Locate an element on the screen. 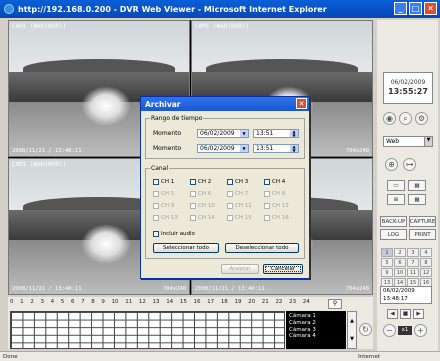  mode-select: Web ▼ is located at coordinates (408, 141).